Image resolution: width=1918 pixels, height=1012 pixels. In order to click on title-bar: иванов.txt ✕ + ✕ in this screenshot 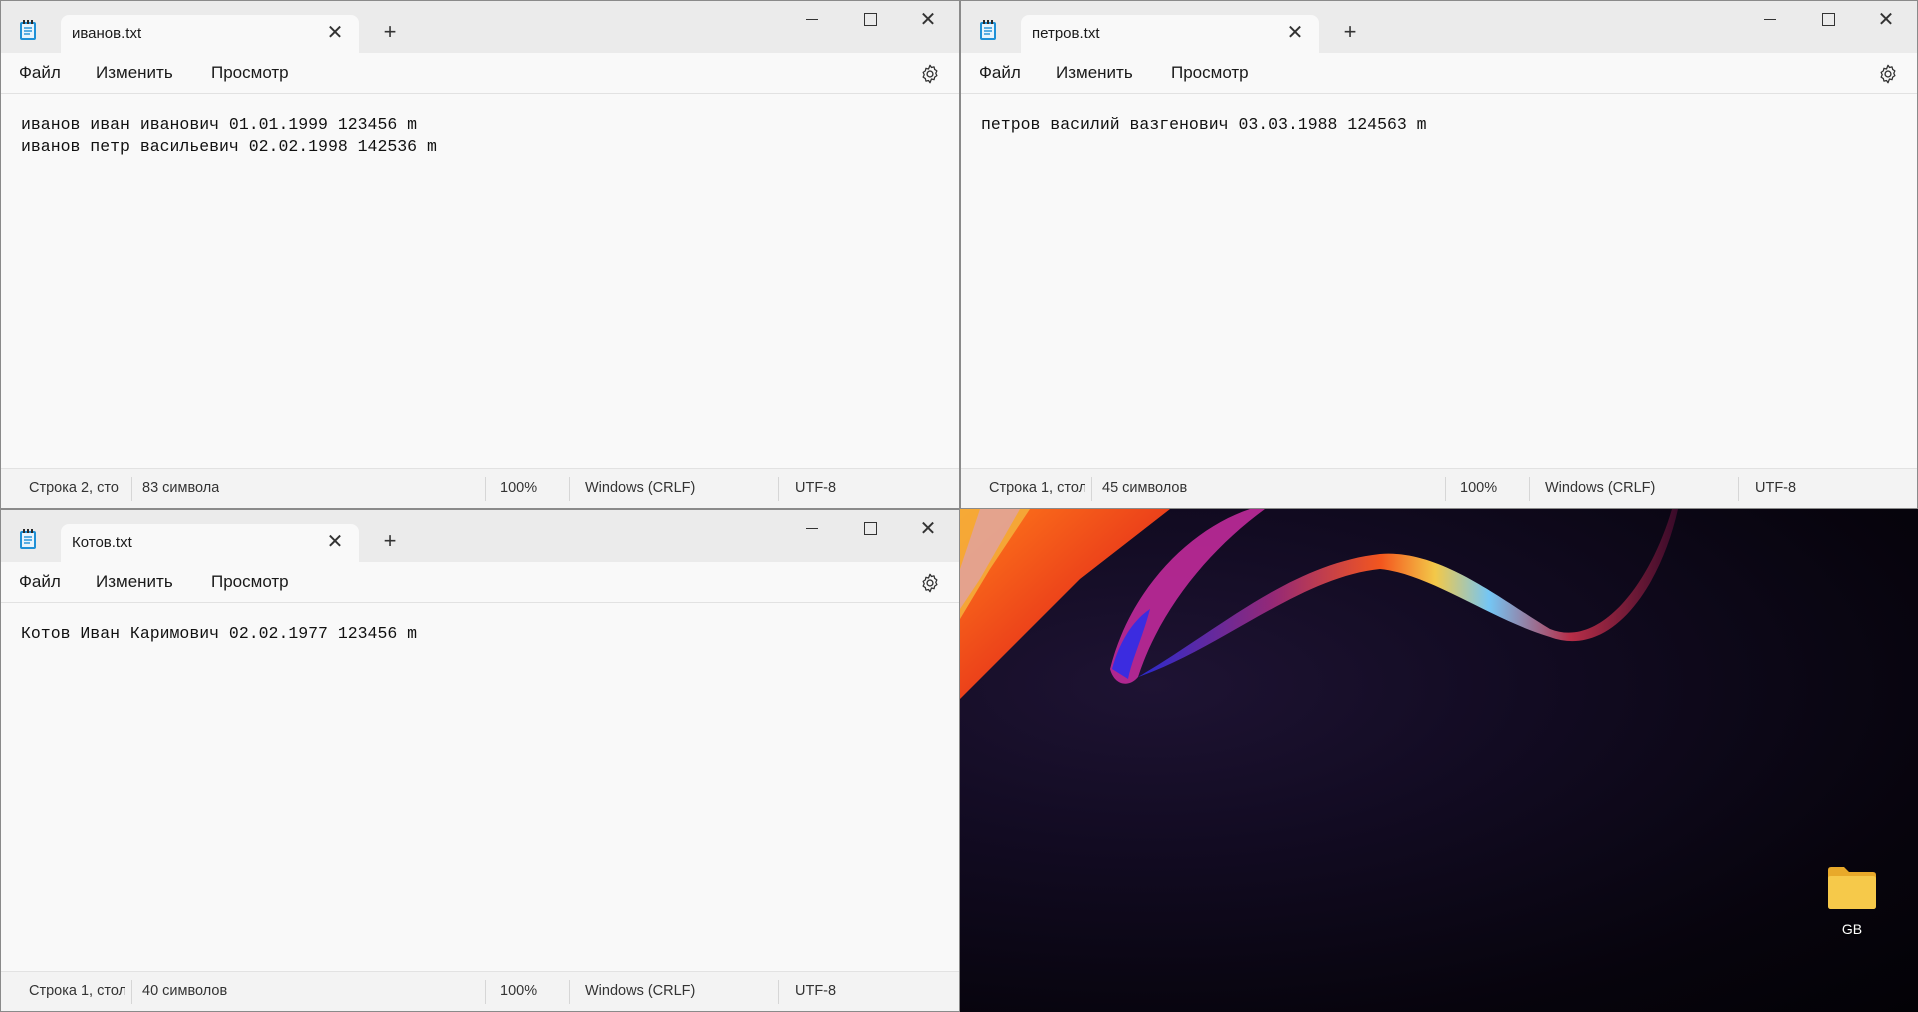, I will do `click(480, 27)`.